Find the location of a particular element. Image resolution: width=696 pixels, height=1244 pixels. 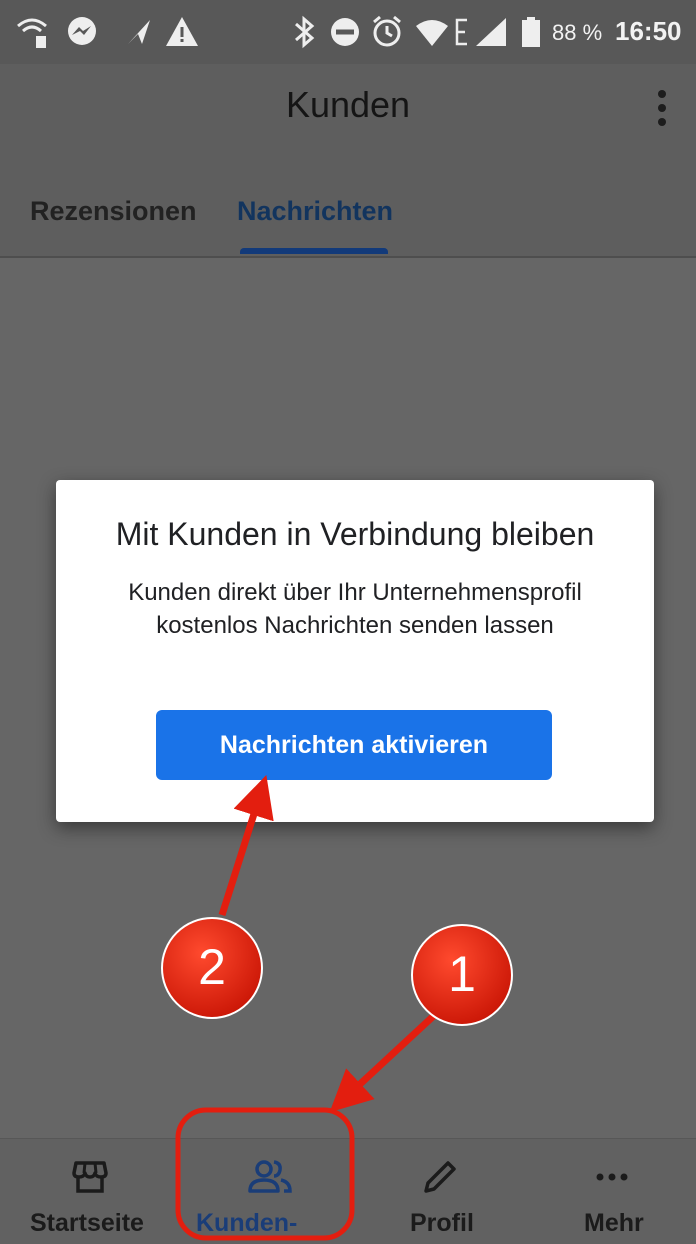

nav-label-more: Mehr is located at coordinates (614, 1223).